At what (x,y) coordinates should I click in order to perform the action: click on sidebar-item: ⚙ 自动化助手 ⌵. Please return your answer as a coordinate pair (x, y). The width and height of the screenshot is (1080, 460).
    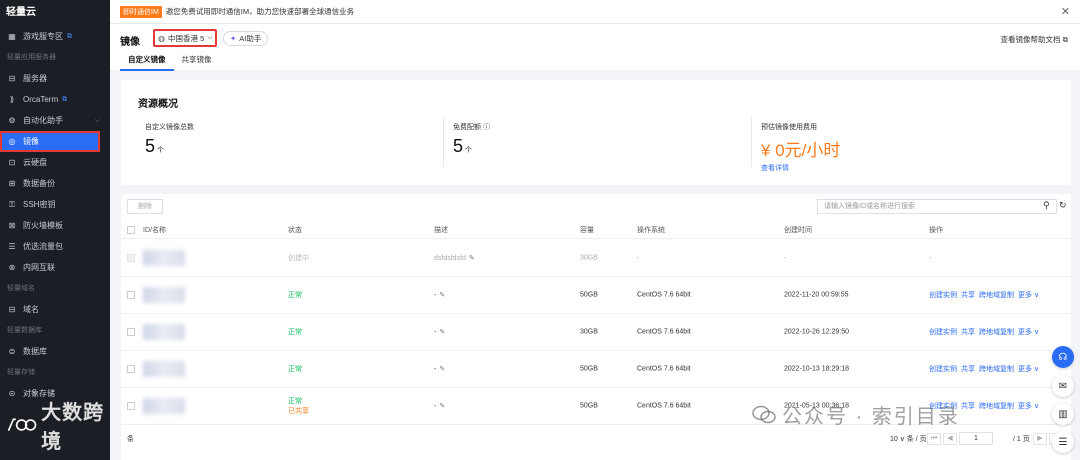
    Looking at the image, I should click on (55, 120).